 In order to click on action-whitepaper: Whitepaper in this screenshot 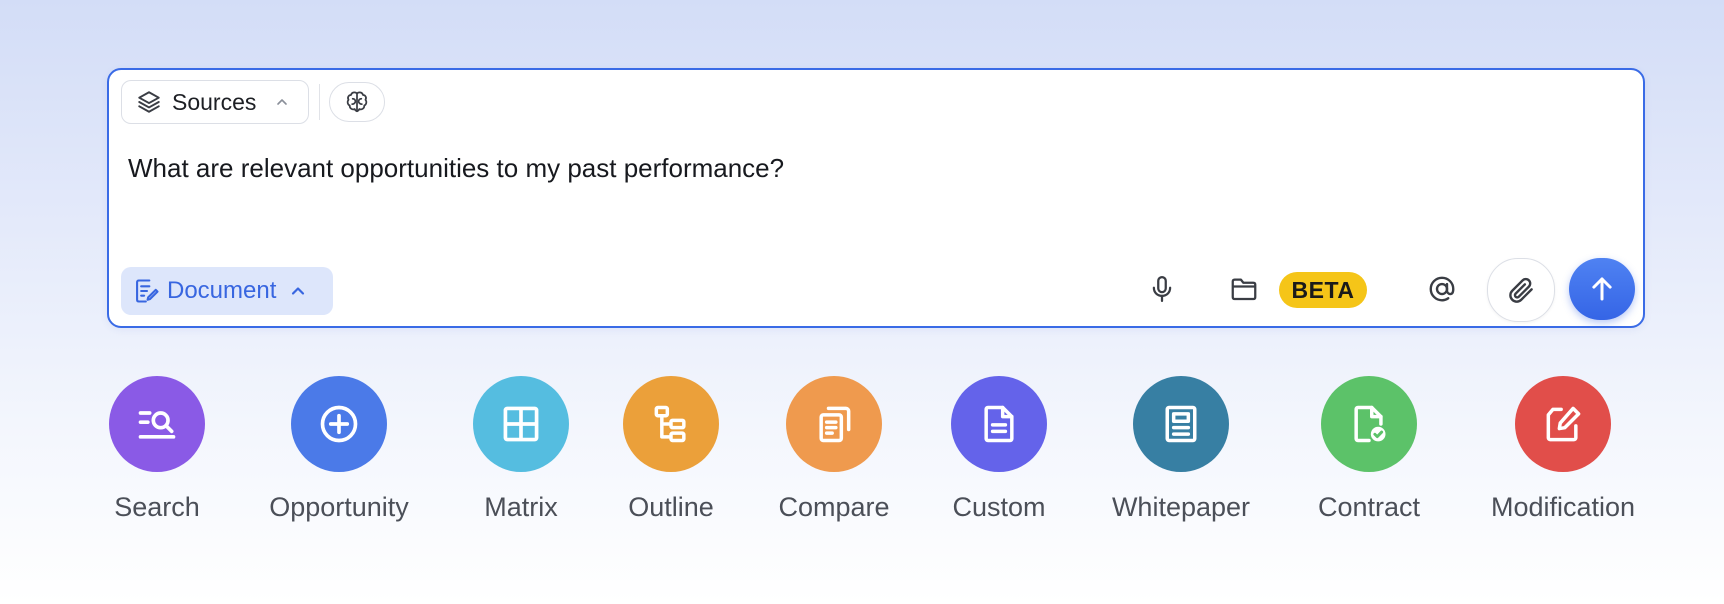, I will do `click(1181, 449)`.